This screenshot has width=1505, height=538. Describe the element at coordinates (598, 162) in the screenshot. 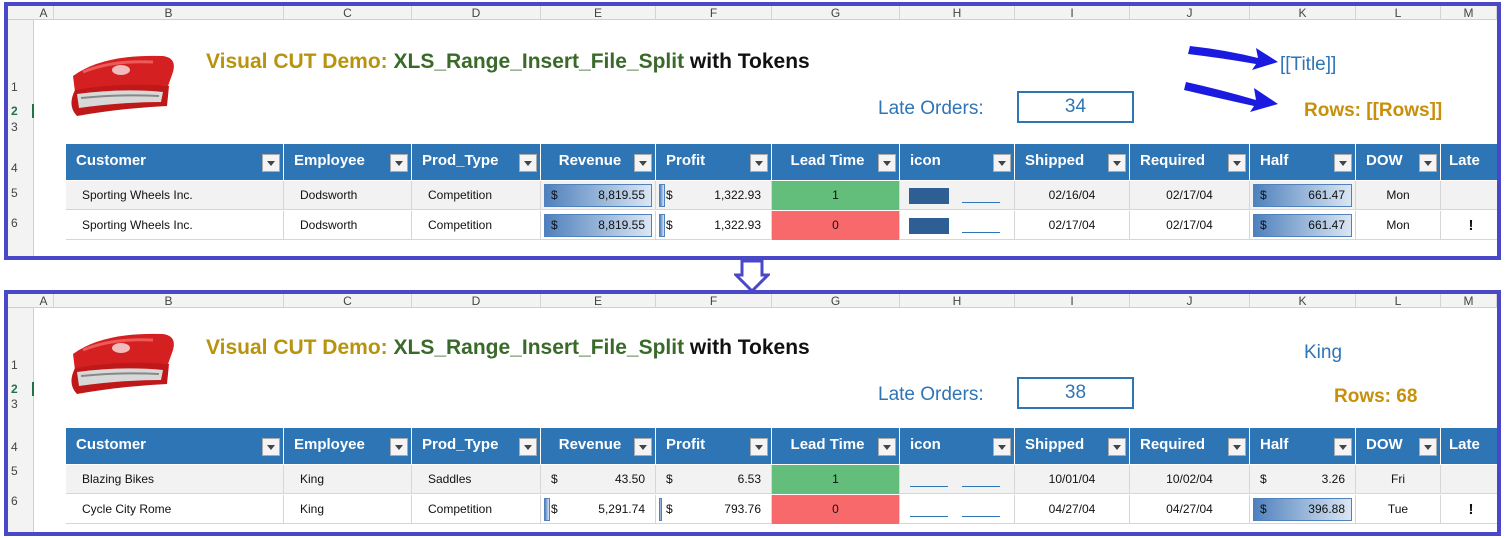

I see `header-revenue: Revenue` at that location.